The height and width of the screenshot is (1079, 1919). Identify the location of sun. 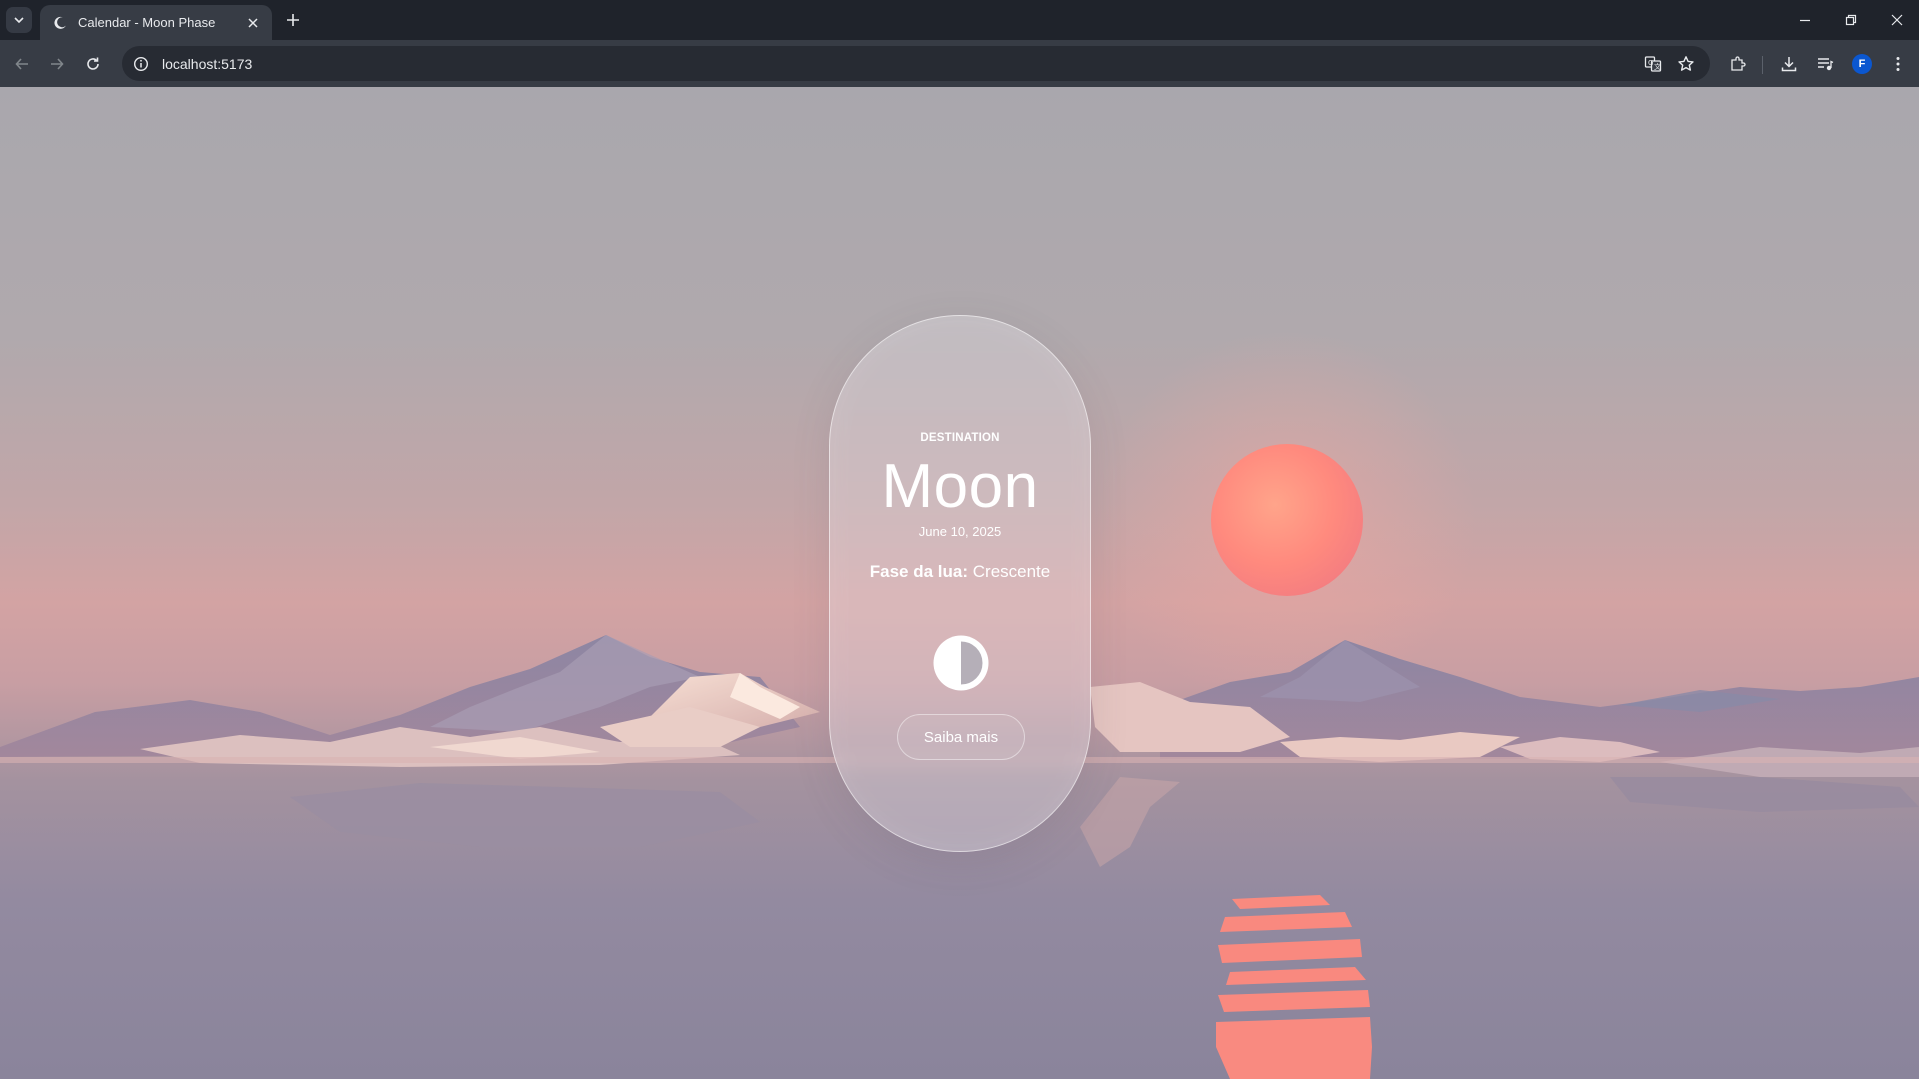
(1287, 520).